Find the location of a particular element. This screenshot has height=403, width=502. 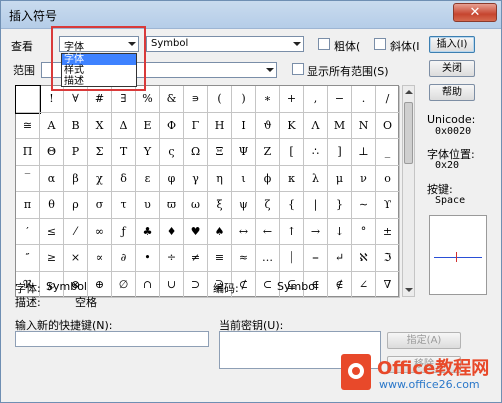

symbol-cell: ∝ is located at coordinates (100, 258).